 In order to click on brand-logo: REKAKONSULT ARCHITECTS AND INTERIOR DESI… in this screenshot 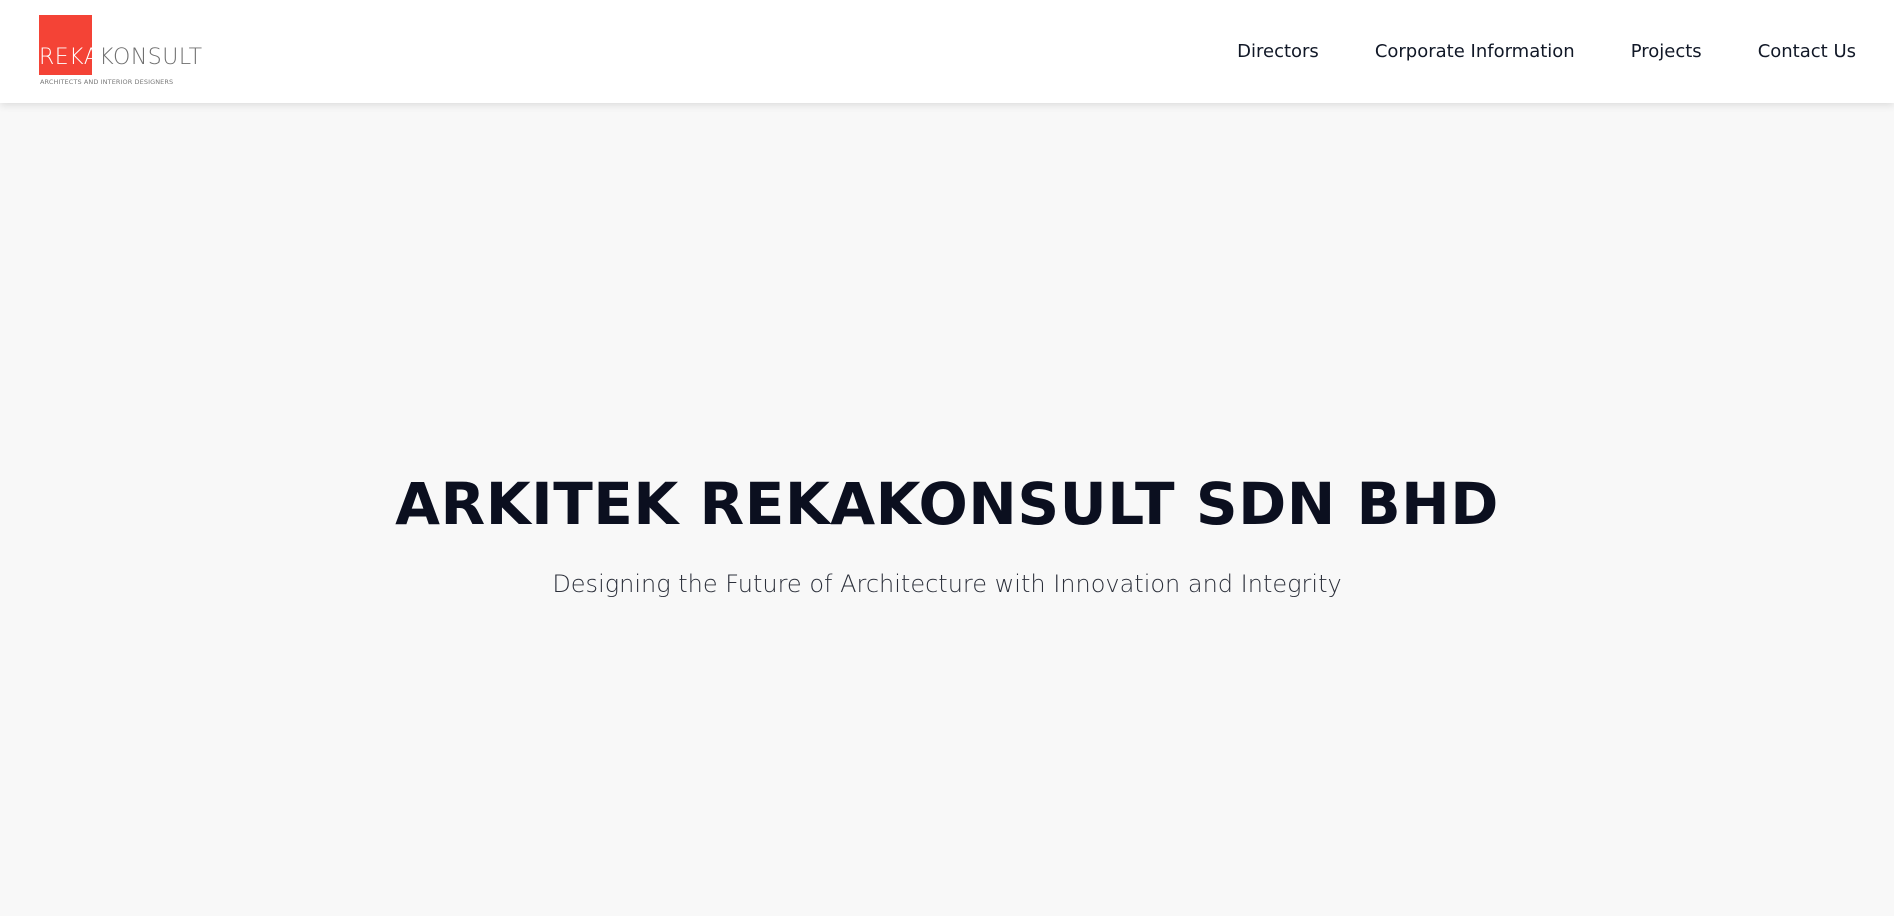, I will do `click(120, 52)`.